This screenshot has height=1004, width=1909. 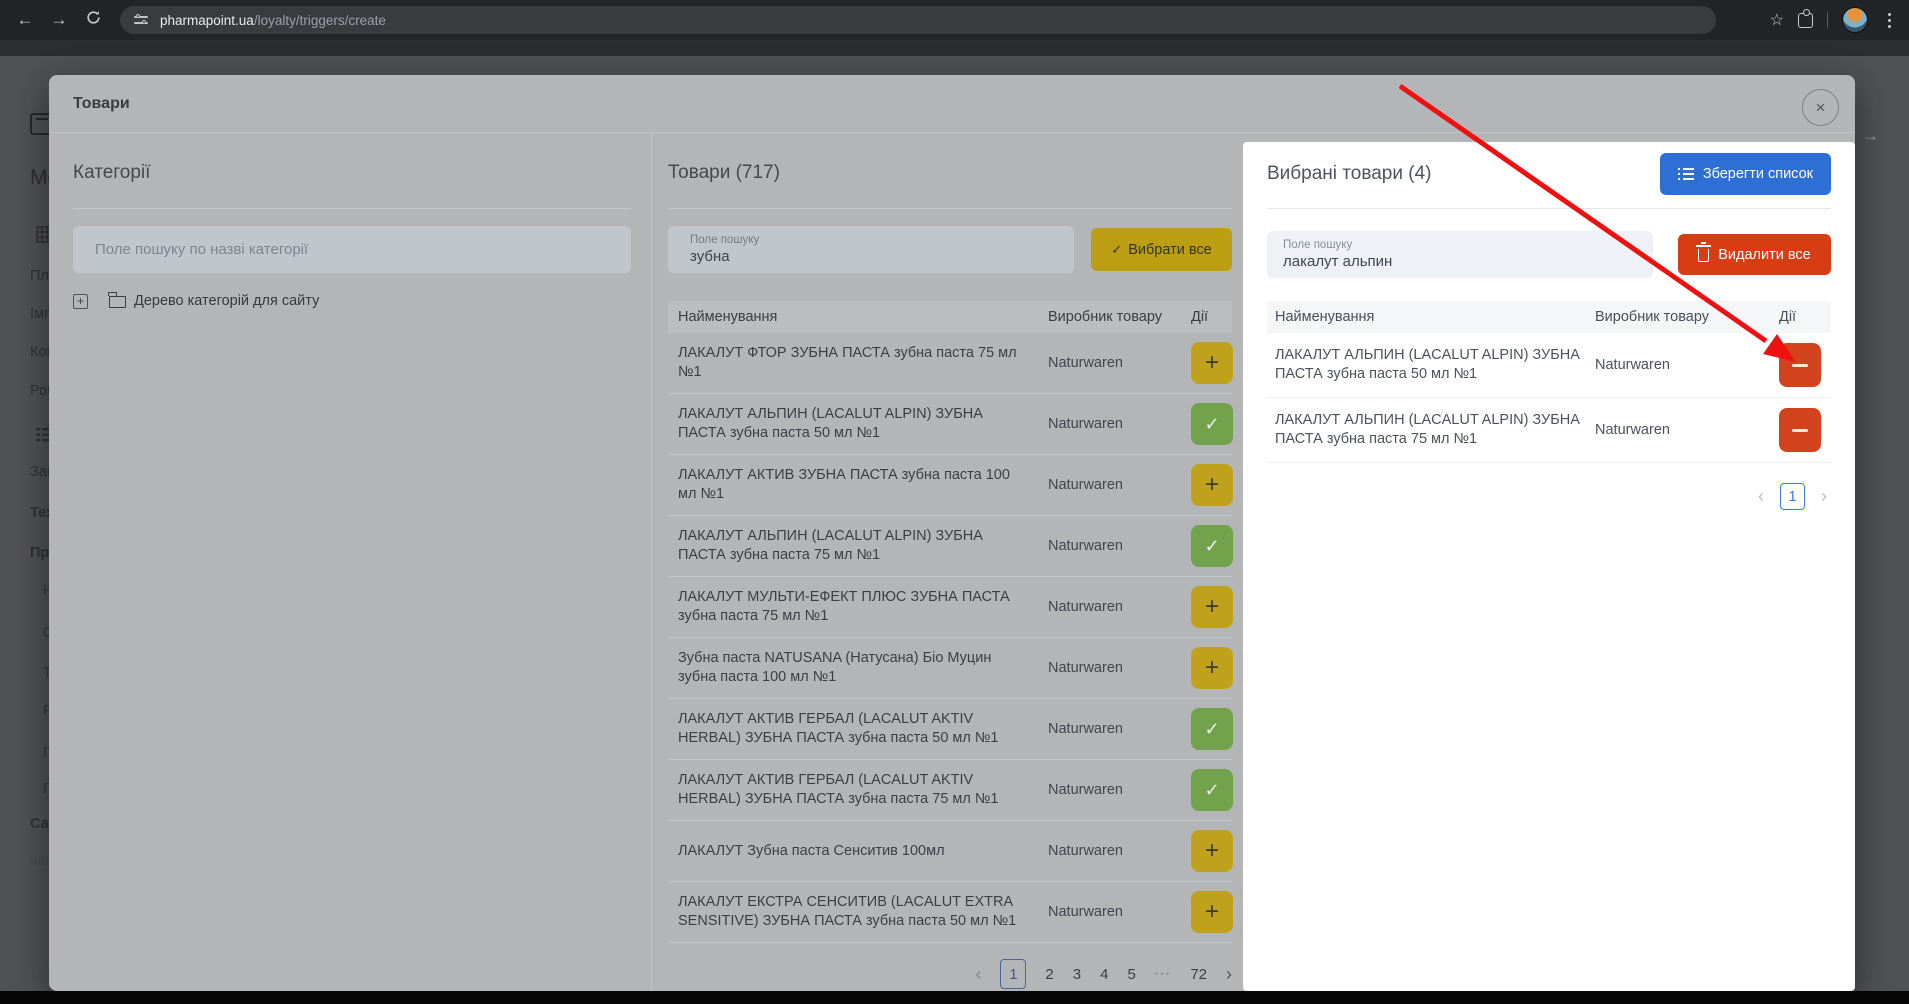 I want to click on minus-icon, so click(x=1800, y=365).